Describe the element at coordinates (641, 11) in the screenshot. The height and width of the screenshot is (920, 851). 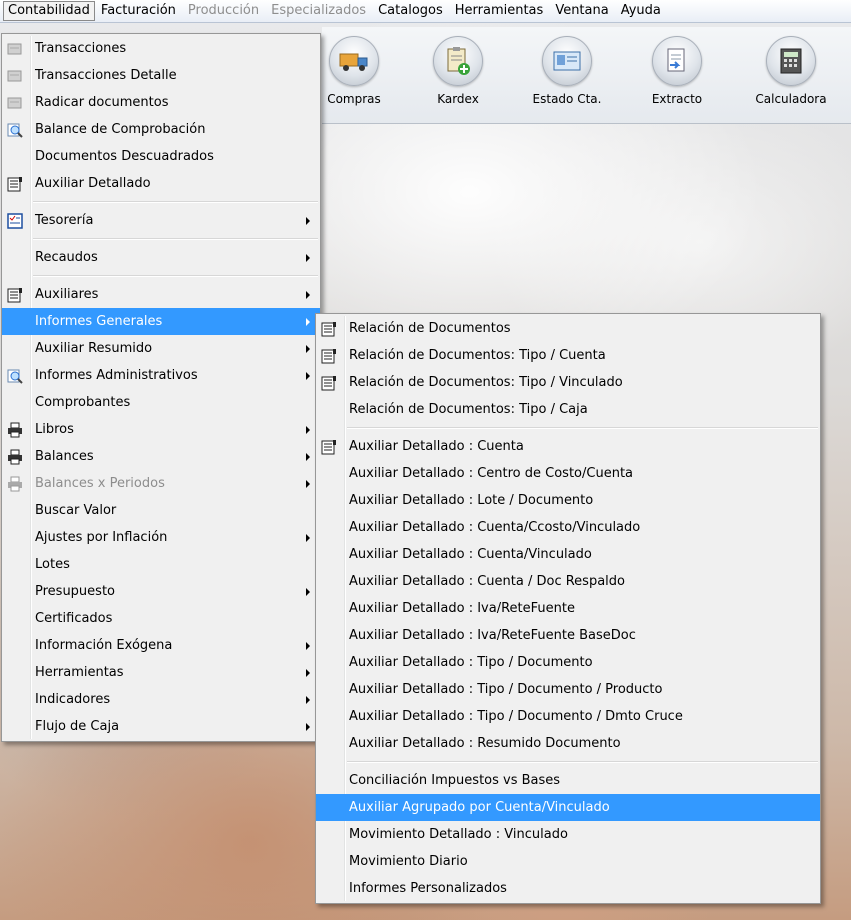
I see `menu-ayuda: Ayuda` at that location.